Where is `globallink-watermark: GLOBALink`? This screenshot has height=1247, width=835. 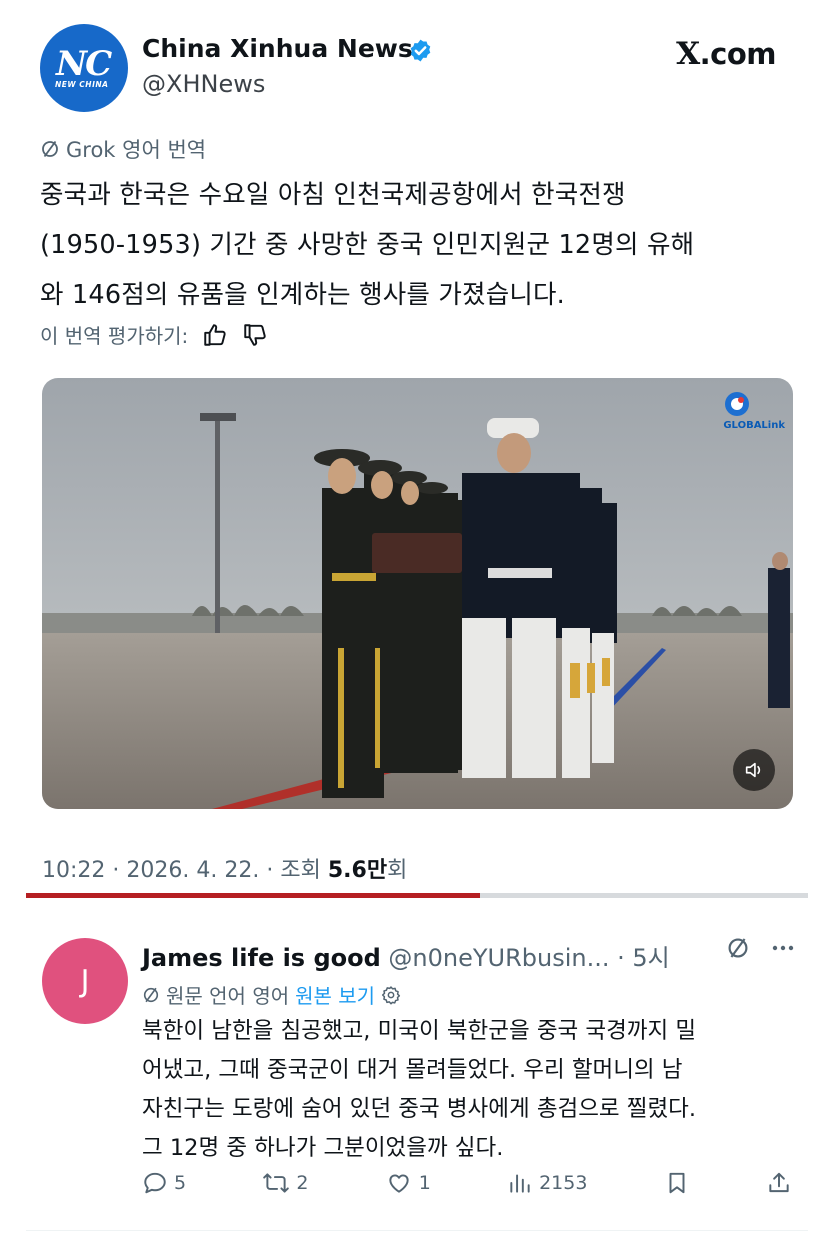 globallink-watermark: GLOBALink is located at coordinates (754, 410).